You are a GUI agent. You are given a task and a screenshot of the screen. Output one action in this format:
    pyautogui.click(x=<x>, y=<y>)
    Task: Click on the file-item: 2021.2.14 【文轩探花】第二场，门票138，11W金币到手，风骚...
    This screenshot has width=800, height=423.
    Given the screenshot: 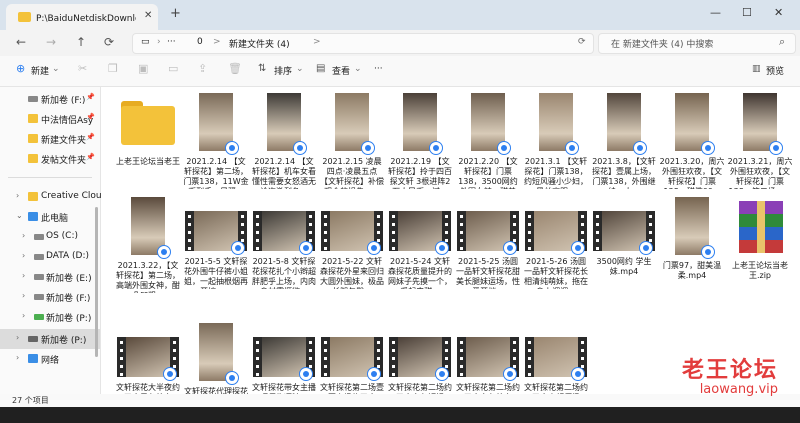 What is the action you would take?
    pyautogui.click(x=216, y=143)
    